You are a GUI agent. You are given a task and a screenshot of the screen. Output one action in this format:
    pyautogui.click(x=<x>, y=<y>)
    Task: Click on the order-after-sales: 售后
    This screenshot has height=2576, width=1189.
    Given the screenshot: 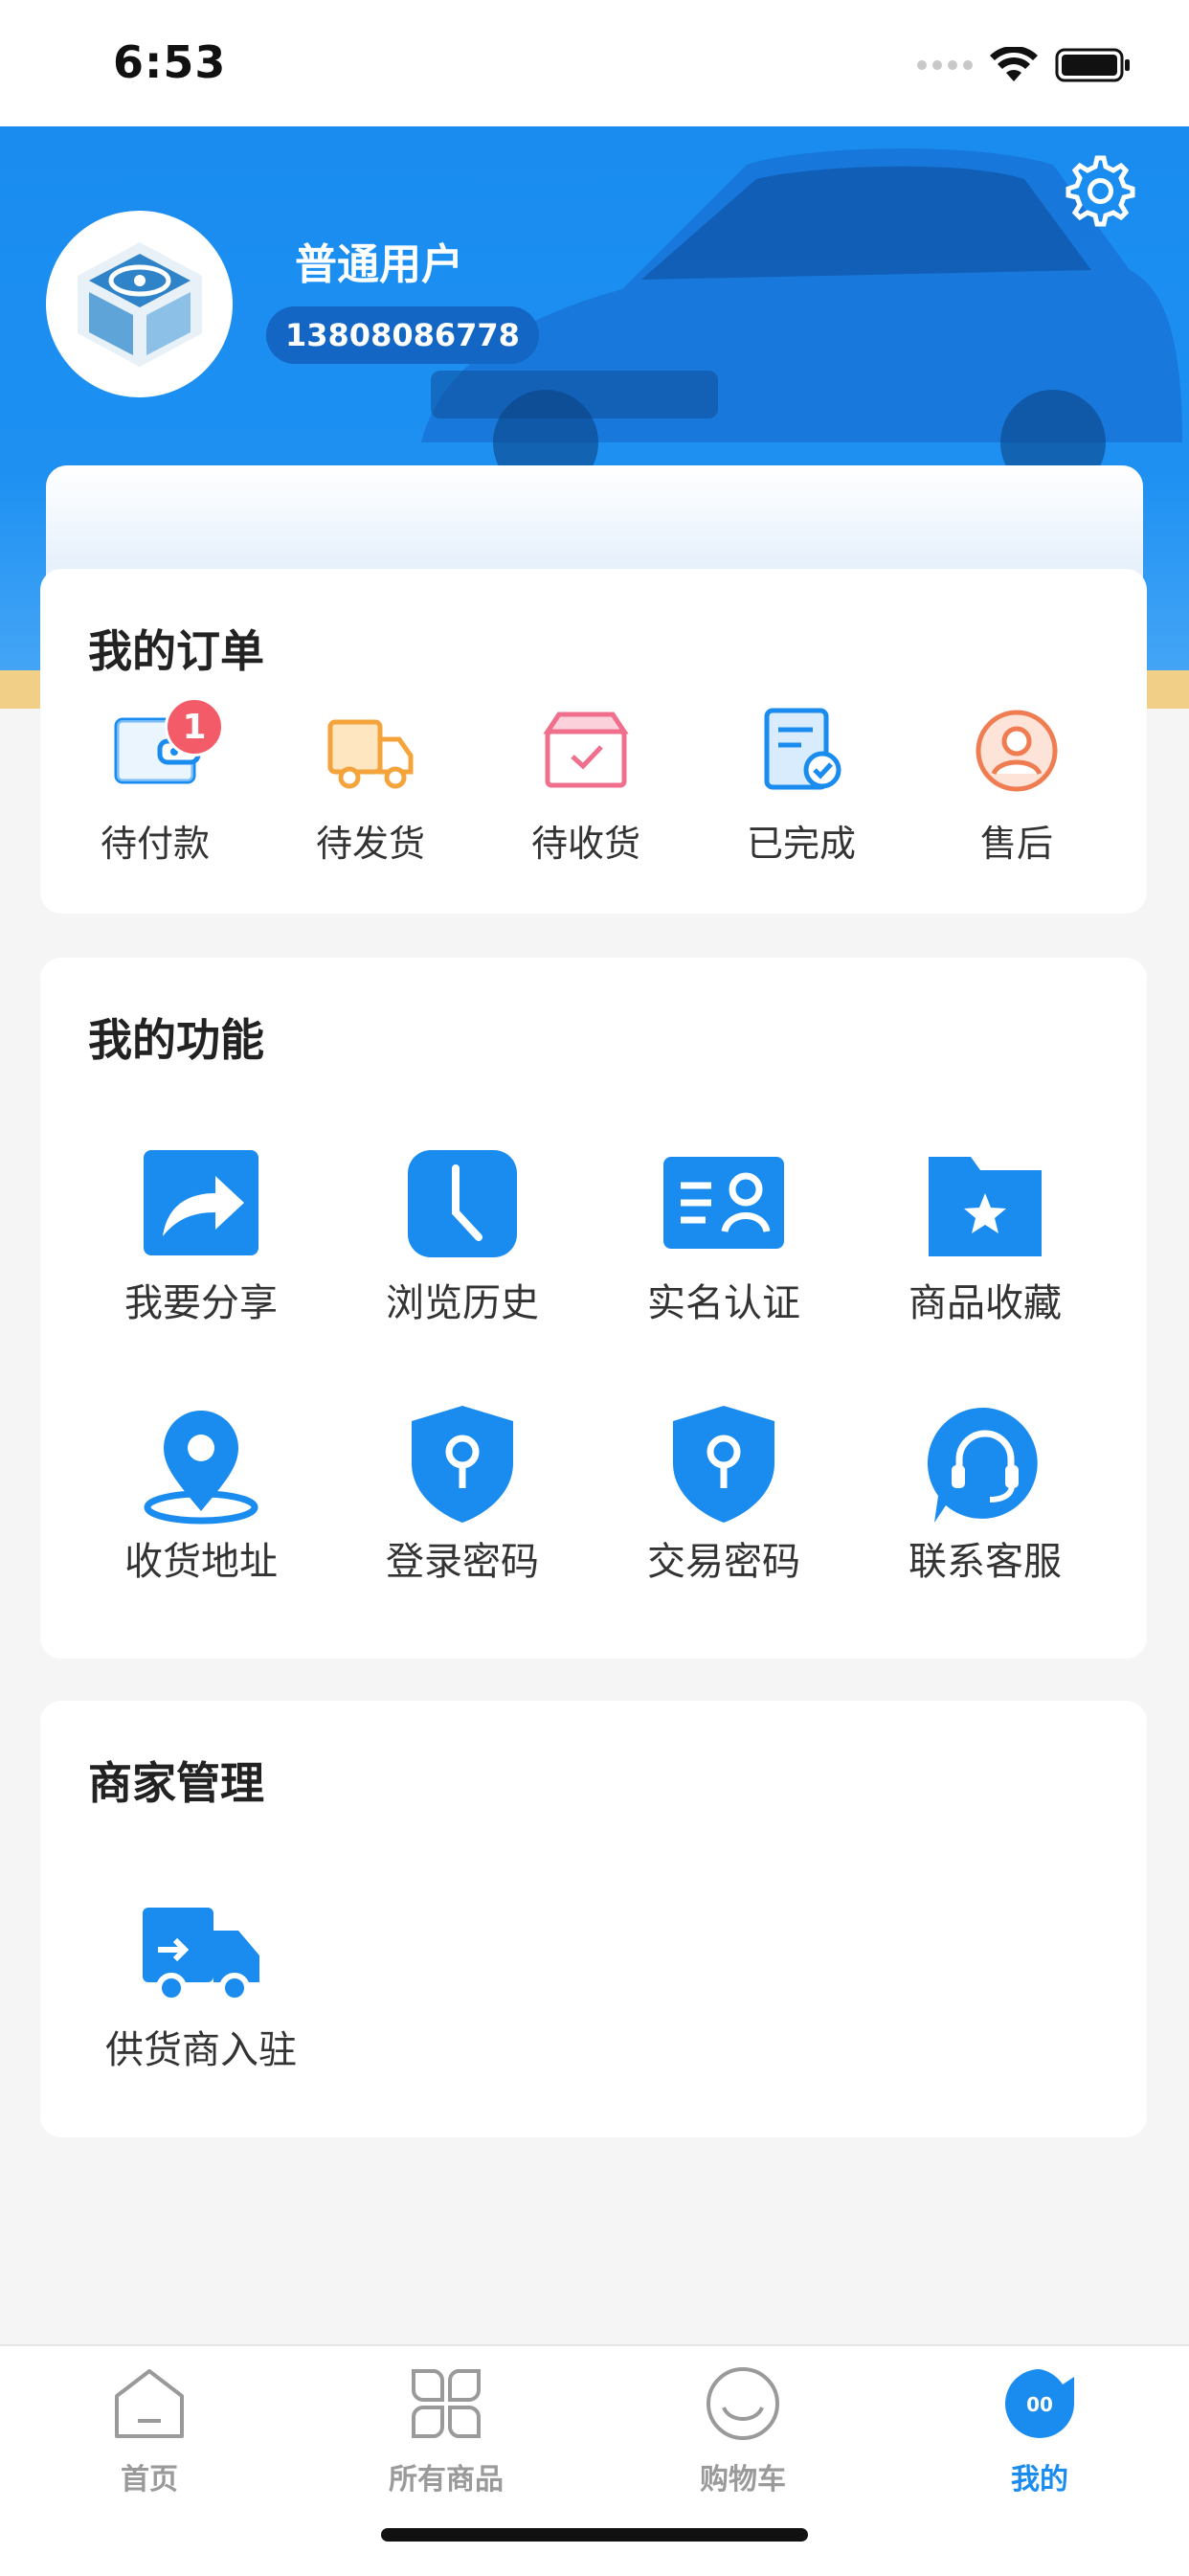 What is the action you would take?
    pyautogui.click(x=1016, y=784)
    